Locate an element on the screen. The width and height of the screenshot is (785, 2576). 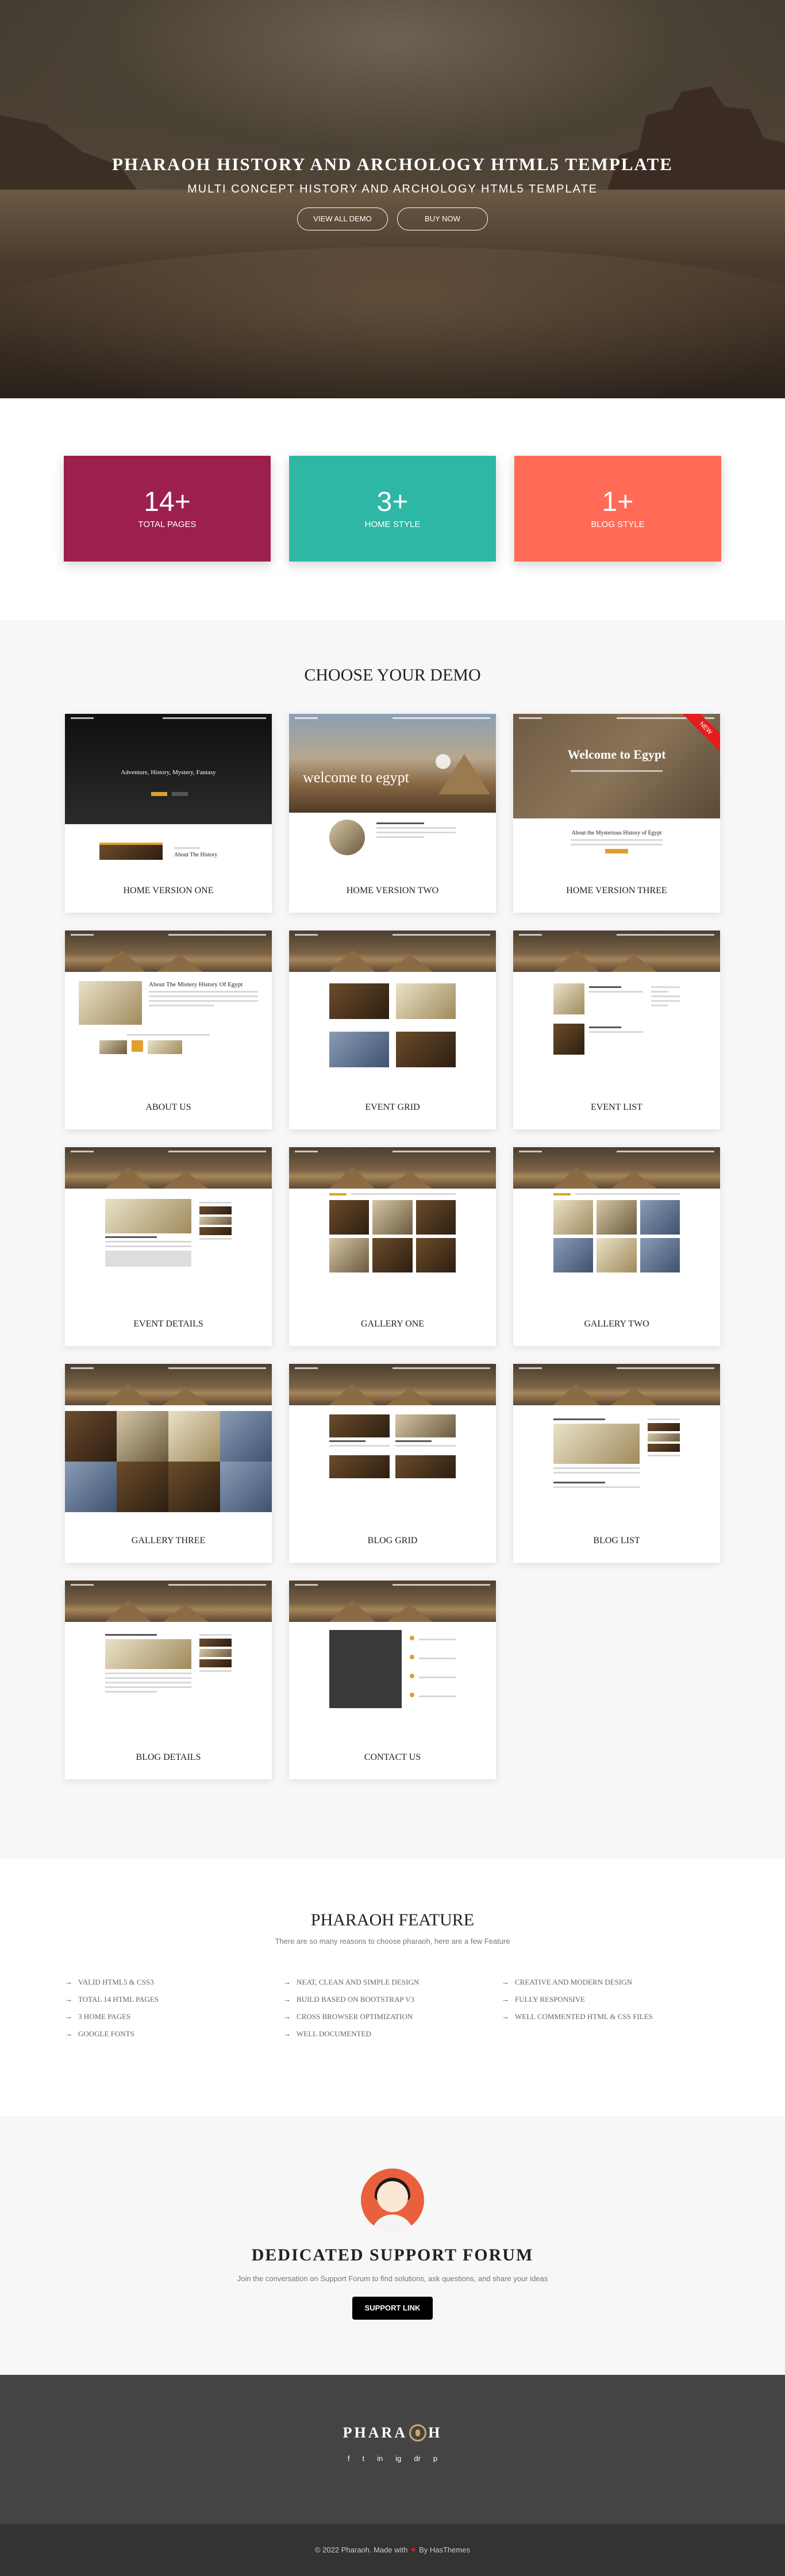
support-link-button: SUPPORT LINK is located at coordinates (392, 2308).